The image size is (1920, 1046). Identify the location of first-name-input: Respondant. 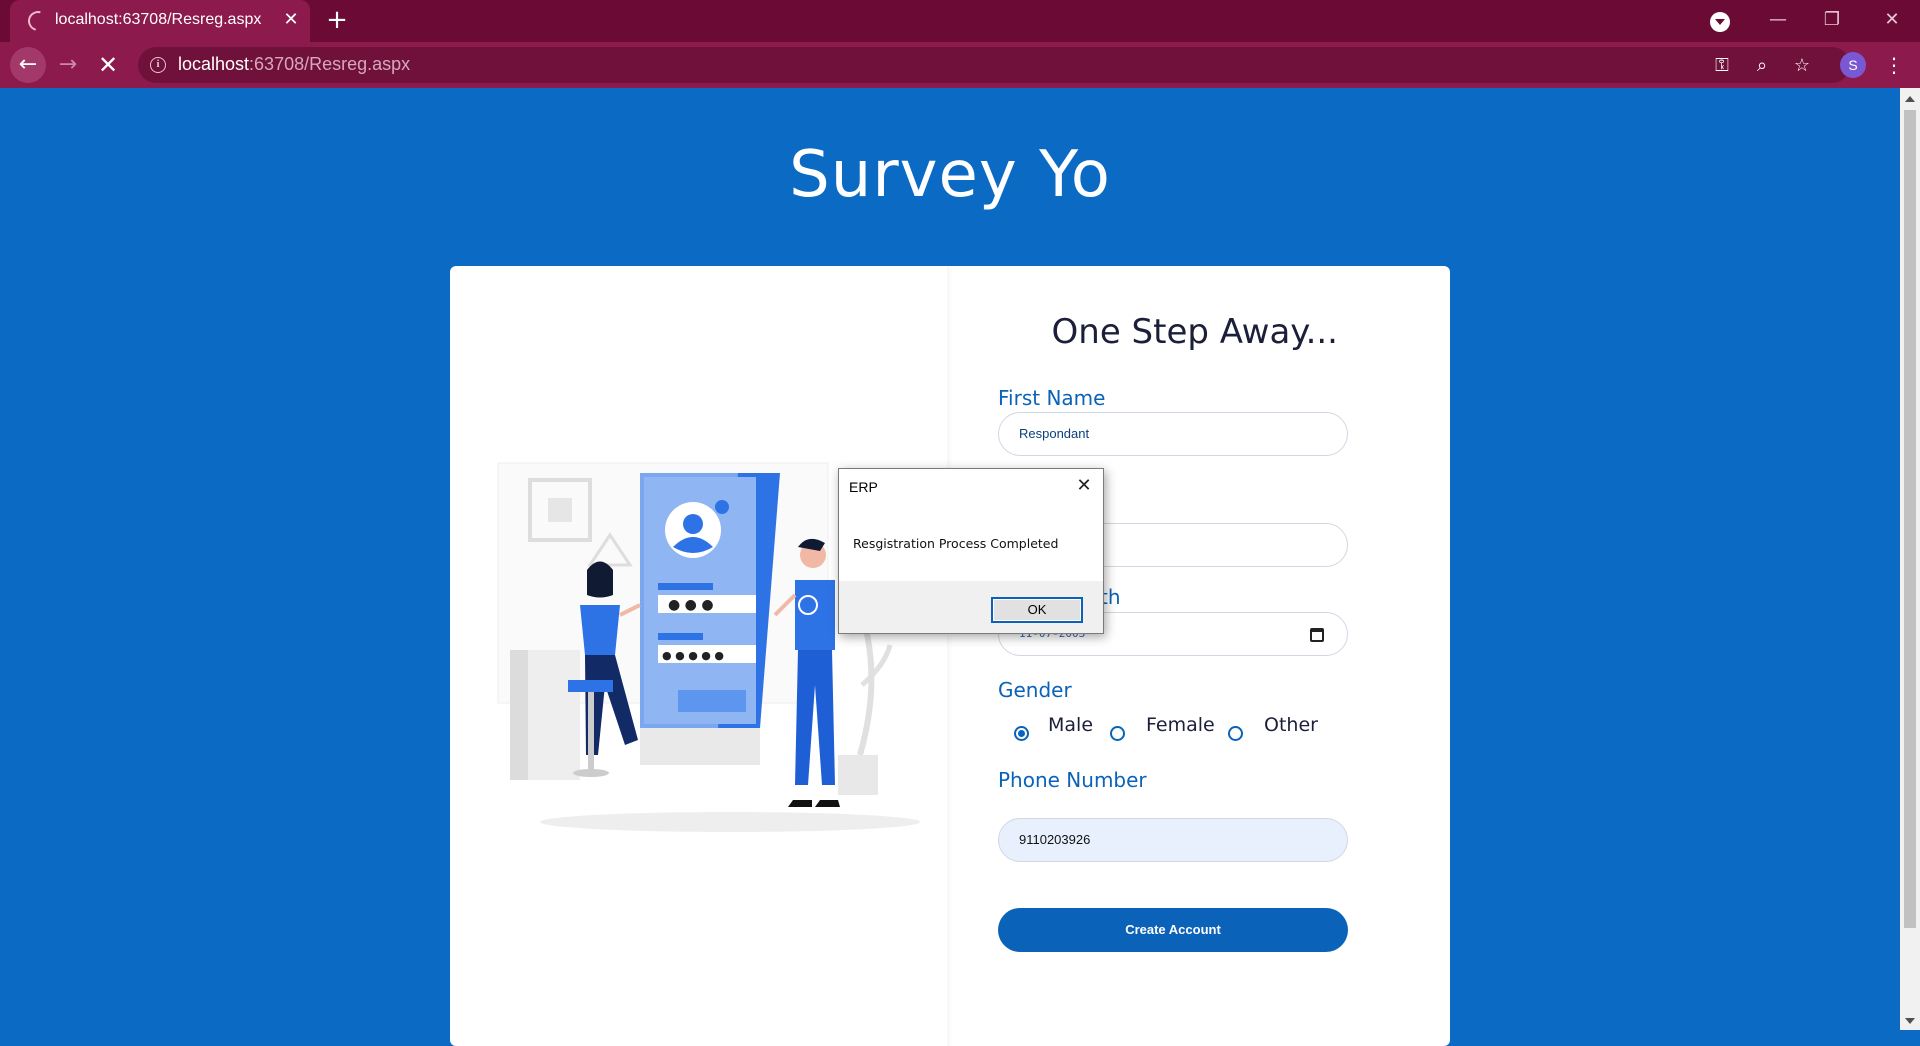
(1173, 434).